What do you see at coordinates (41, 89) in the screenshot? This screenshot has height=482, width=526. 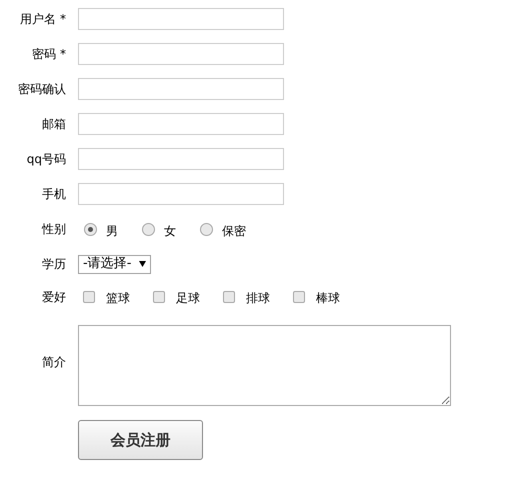 I see `field-label: 密码确认` at bounding box center [41, 89].